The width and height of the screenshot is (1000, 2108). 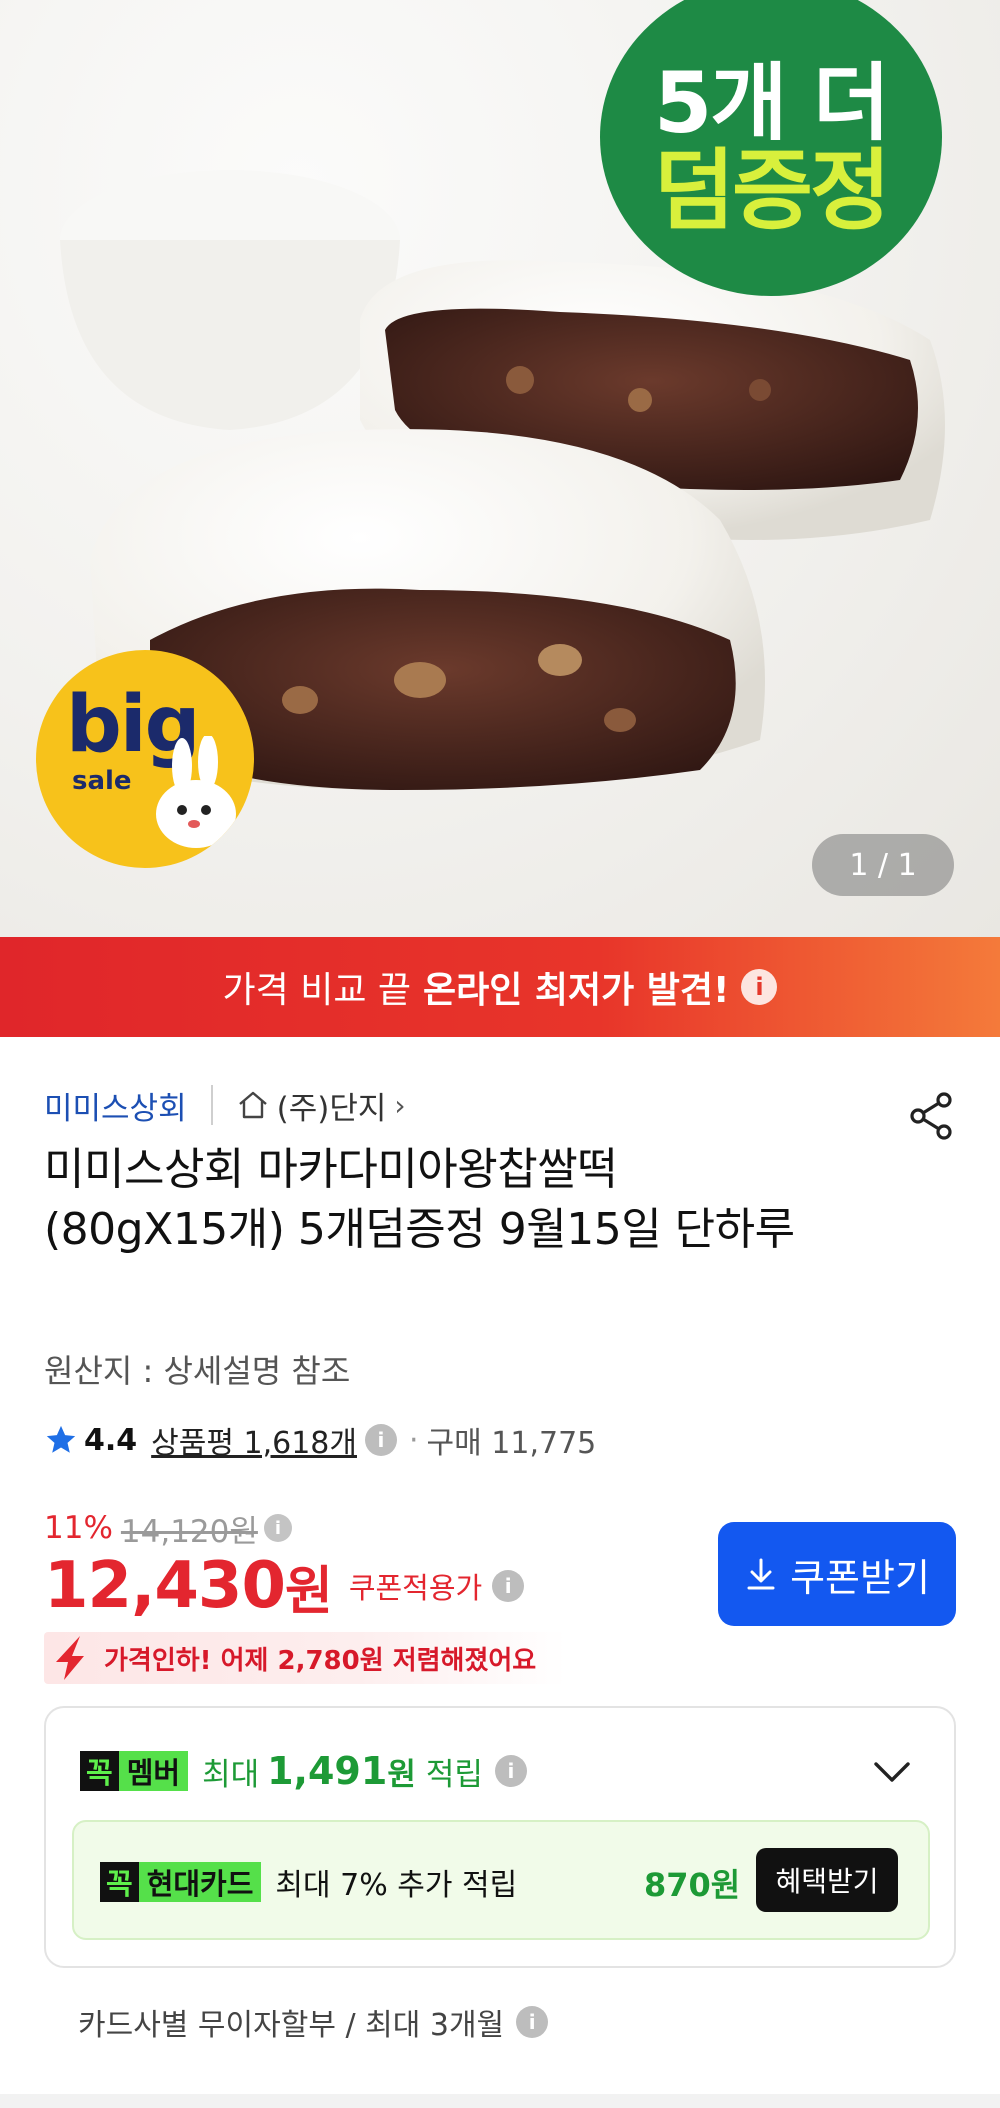 I want to click on price-drop-notice: 가격인하! 어제 2,780원 저렴해졌어요, so click(x=305, y=1658).